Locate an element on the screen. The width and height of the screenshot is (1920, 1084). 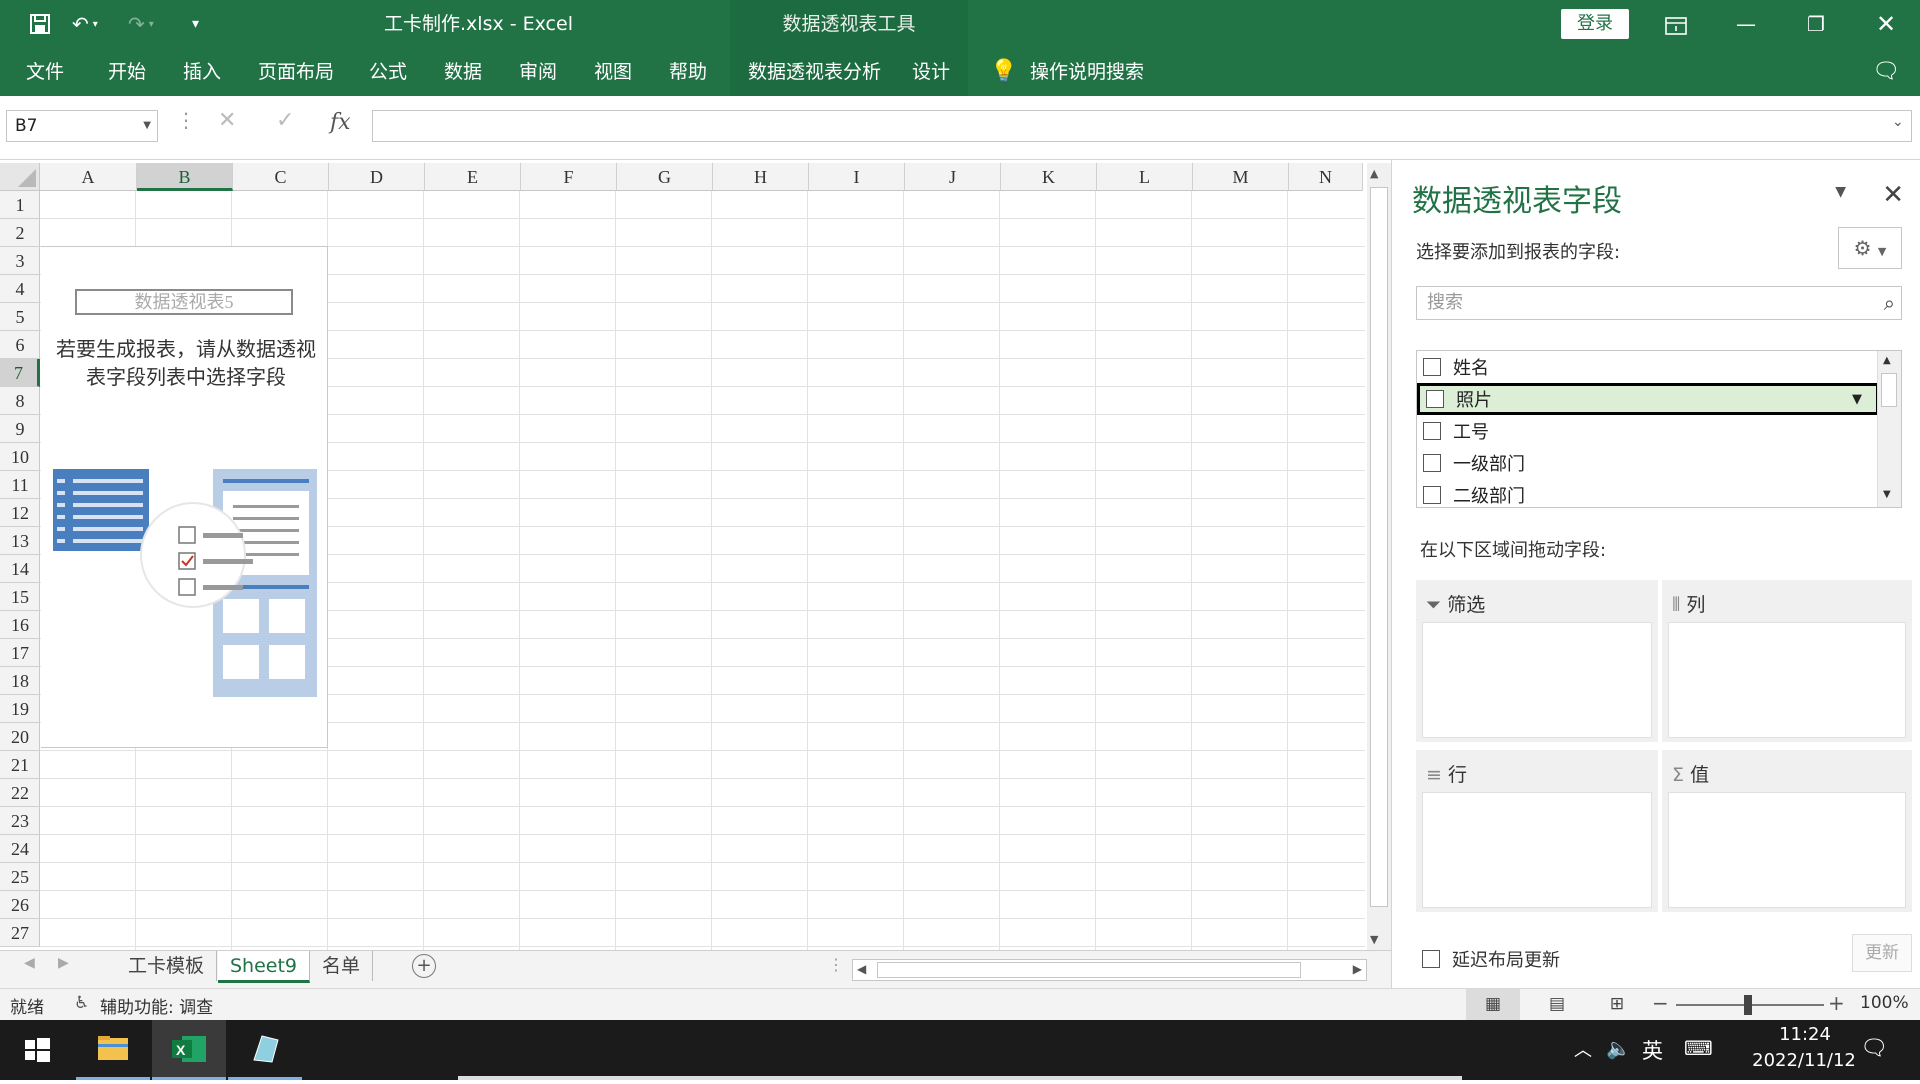
defer-layout-update: 延迟布局更新 is located at coordinates (1491, 959).